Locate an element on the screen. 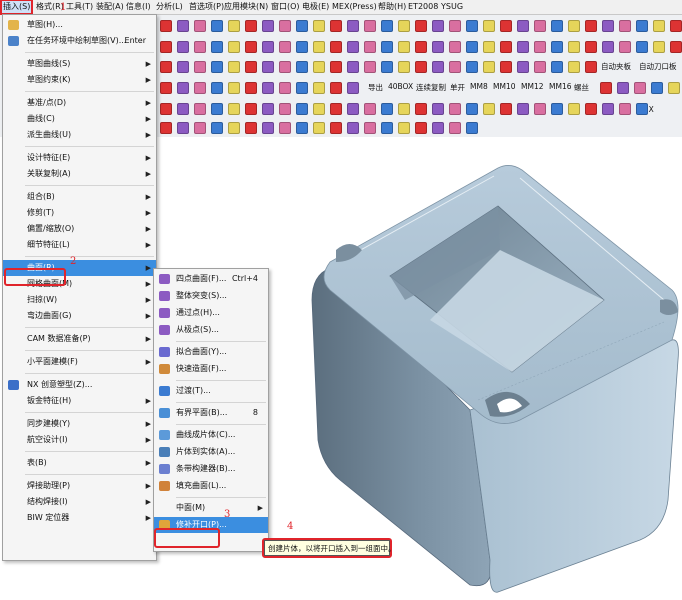  toolbar-label-continuous-copy: 连续复制 is located at coordinates (431, 87).